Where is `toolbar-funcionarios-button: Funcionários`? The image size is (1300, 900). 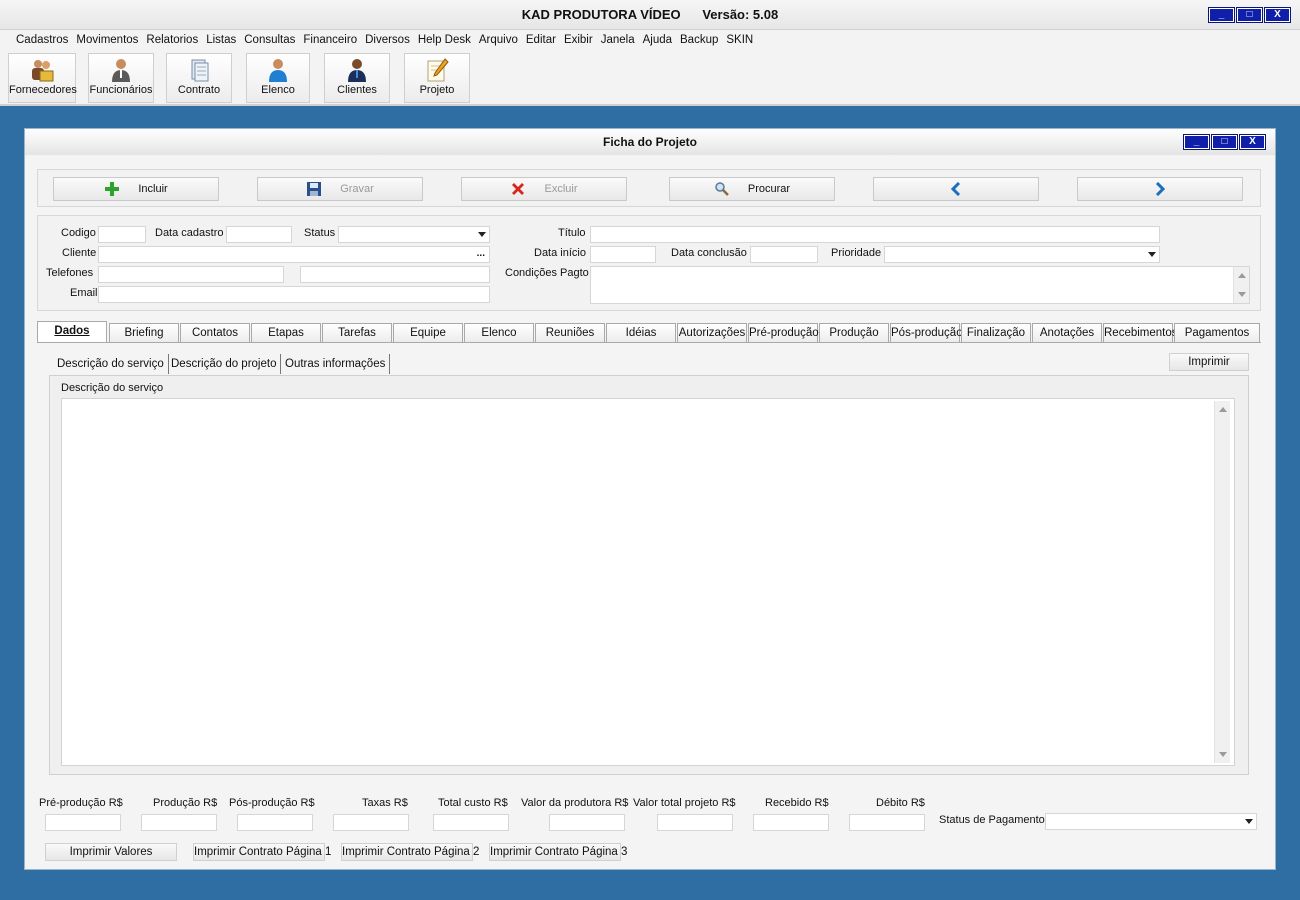 toolbar-funcionarios-button: Funcionários is located at coordinates (121, 78).